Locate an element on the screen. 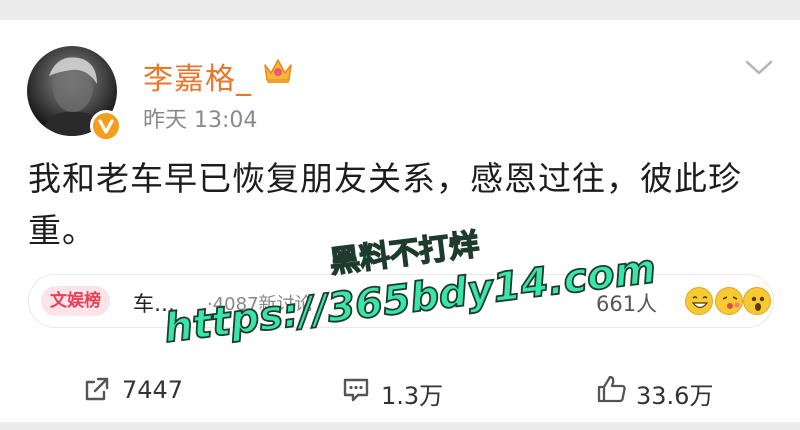  crown-icon is located at coordinates (278, 71).